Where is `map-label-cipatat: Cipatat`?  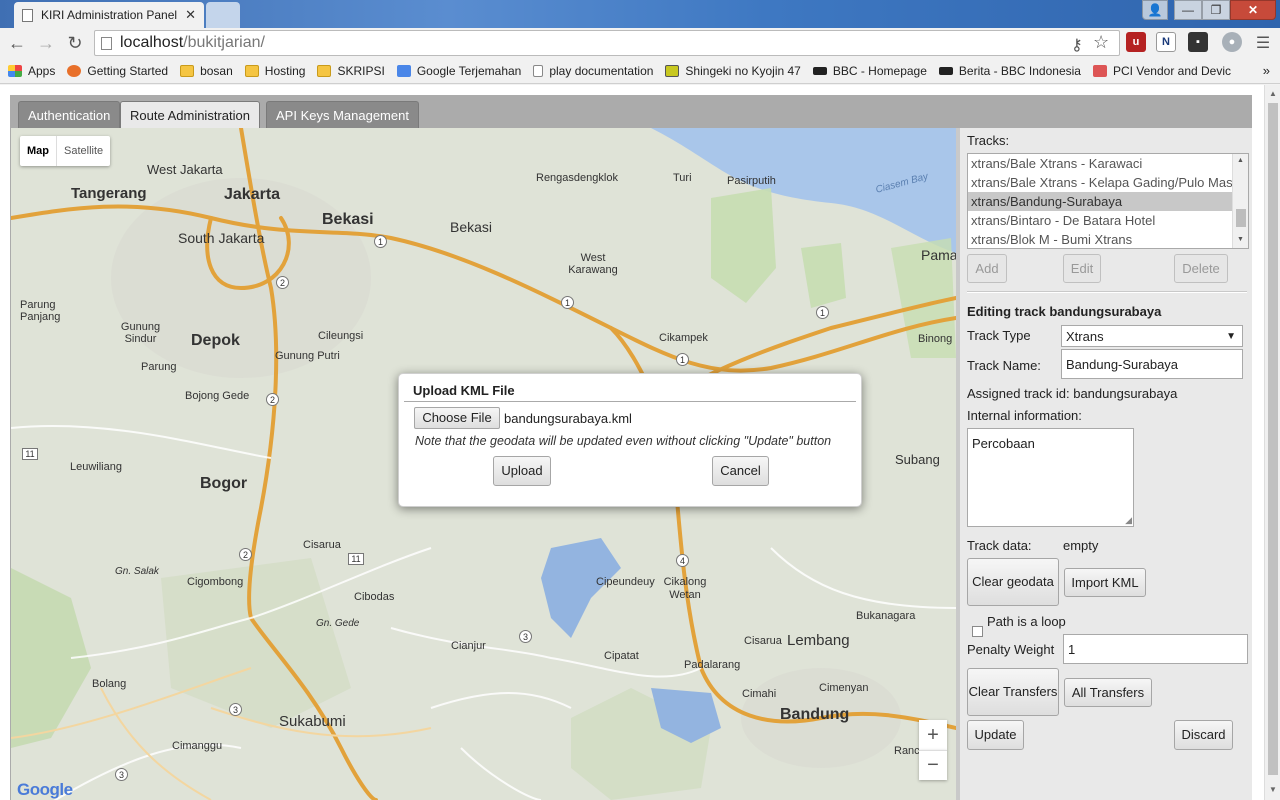 map-label-cipatat: Cipatat is located at coordinates (621, 656).